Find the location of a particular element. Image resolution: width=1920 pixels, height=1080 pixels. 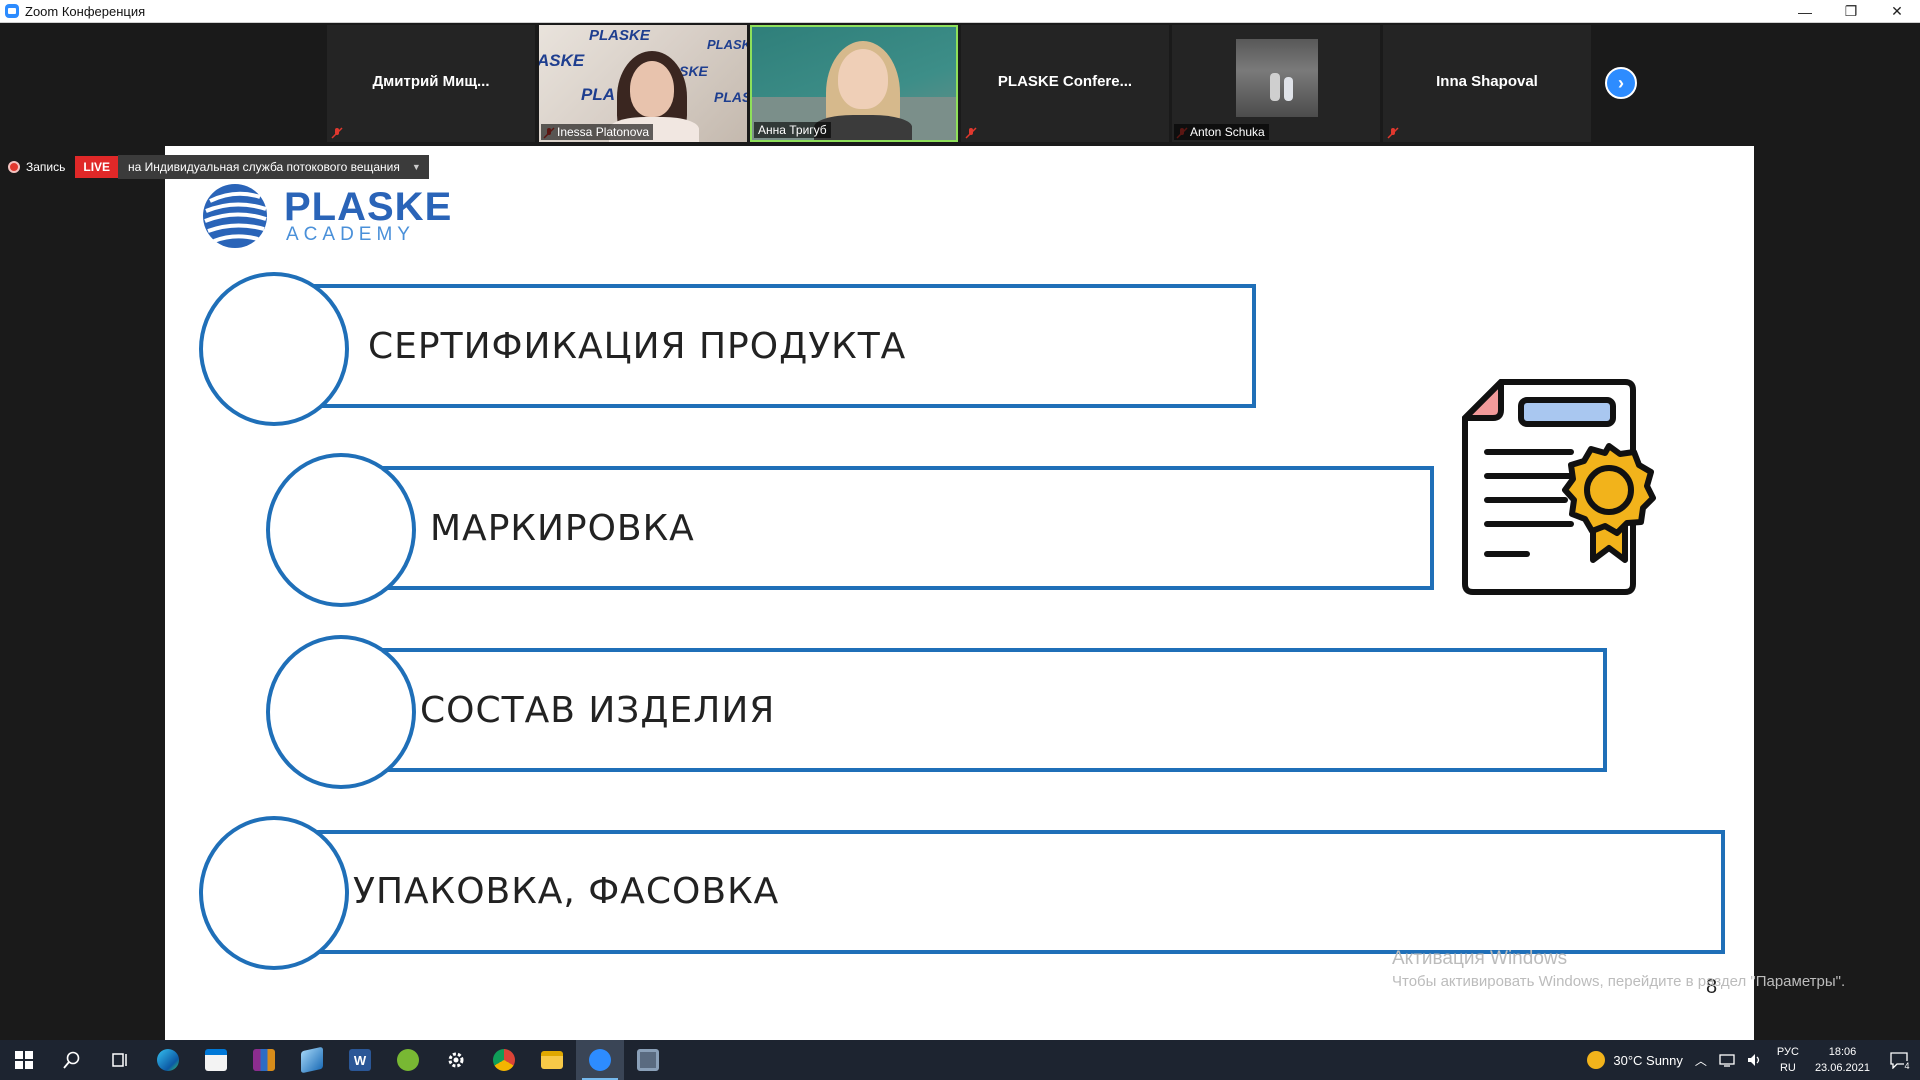

activation-watermark-title: Активация Windows is located at coordinates (1480, 958).